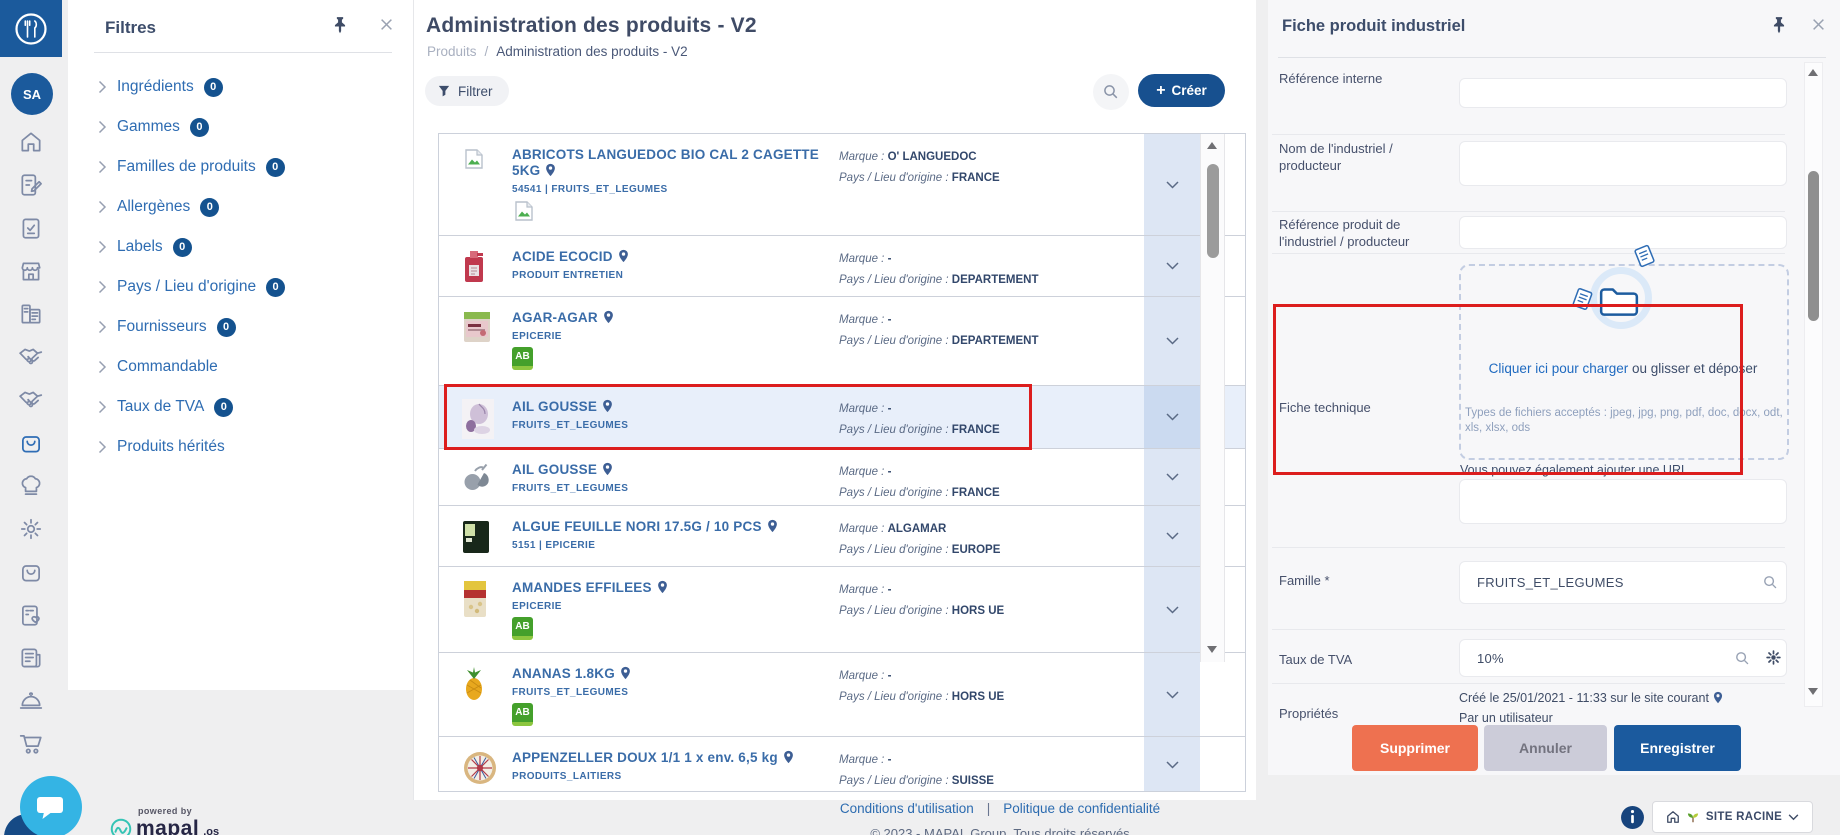 The width and height of the screenshot is (1840, 835). Describe the element at coordinates (1316, 659) in the screenshot. I see `field-label: Taux de TVA` at that location.